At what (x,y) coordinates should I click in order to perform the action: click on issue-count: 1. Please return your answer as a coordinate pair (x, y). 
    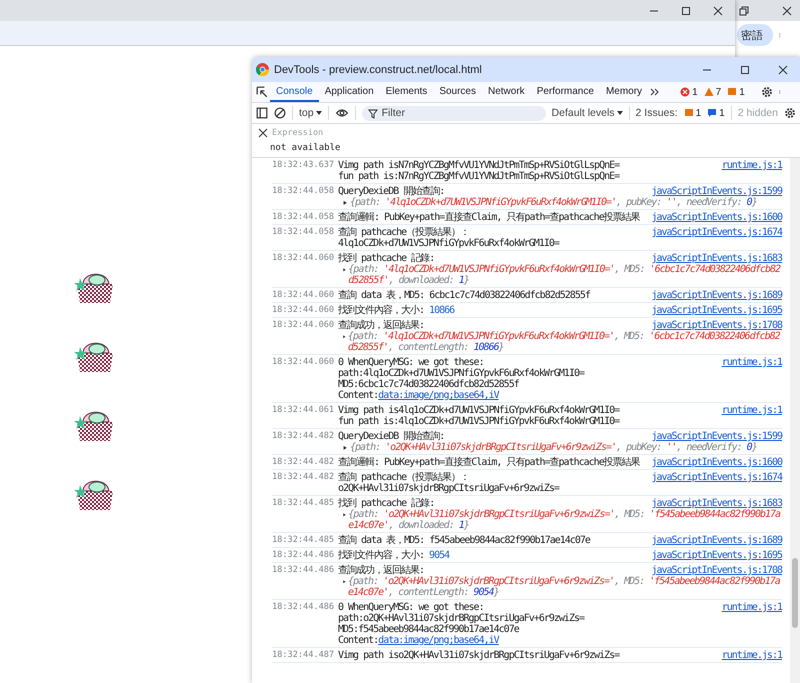
    Looking at the image, I should click on (736, 92).